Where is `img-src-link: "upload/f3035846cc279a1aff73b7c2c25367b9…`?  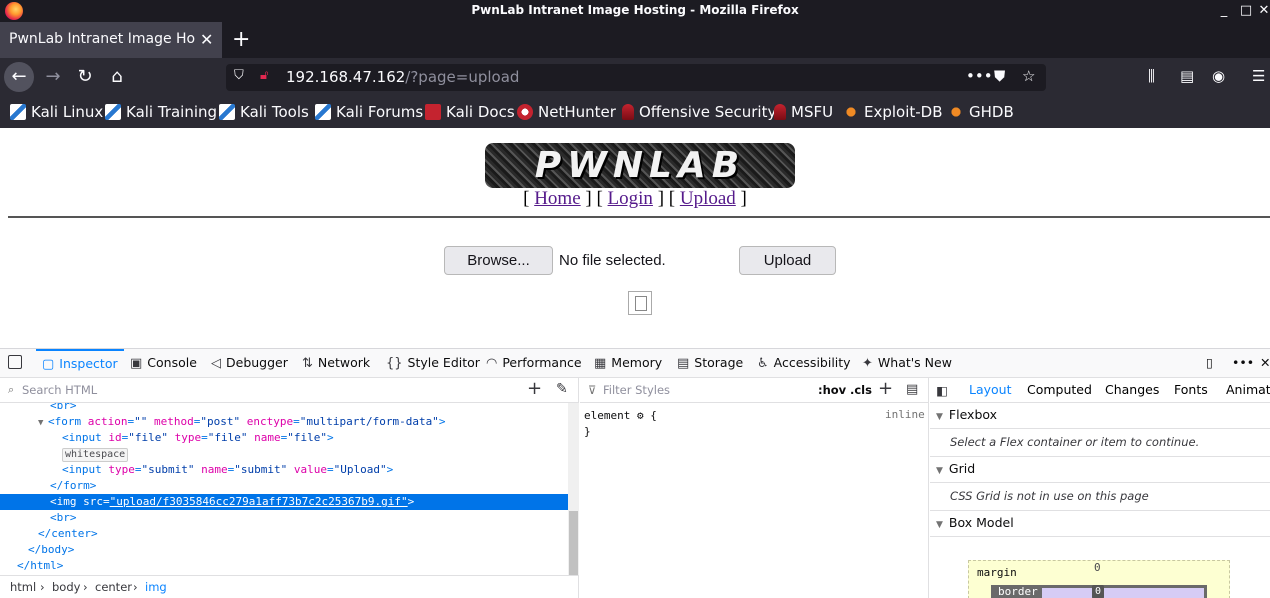 img-src-link: "upload/f3035846cc279a1aff73b7c2c25367b9… is located at coordinates (259, 501).